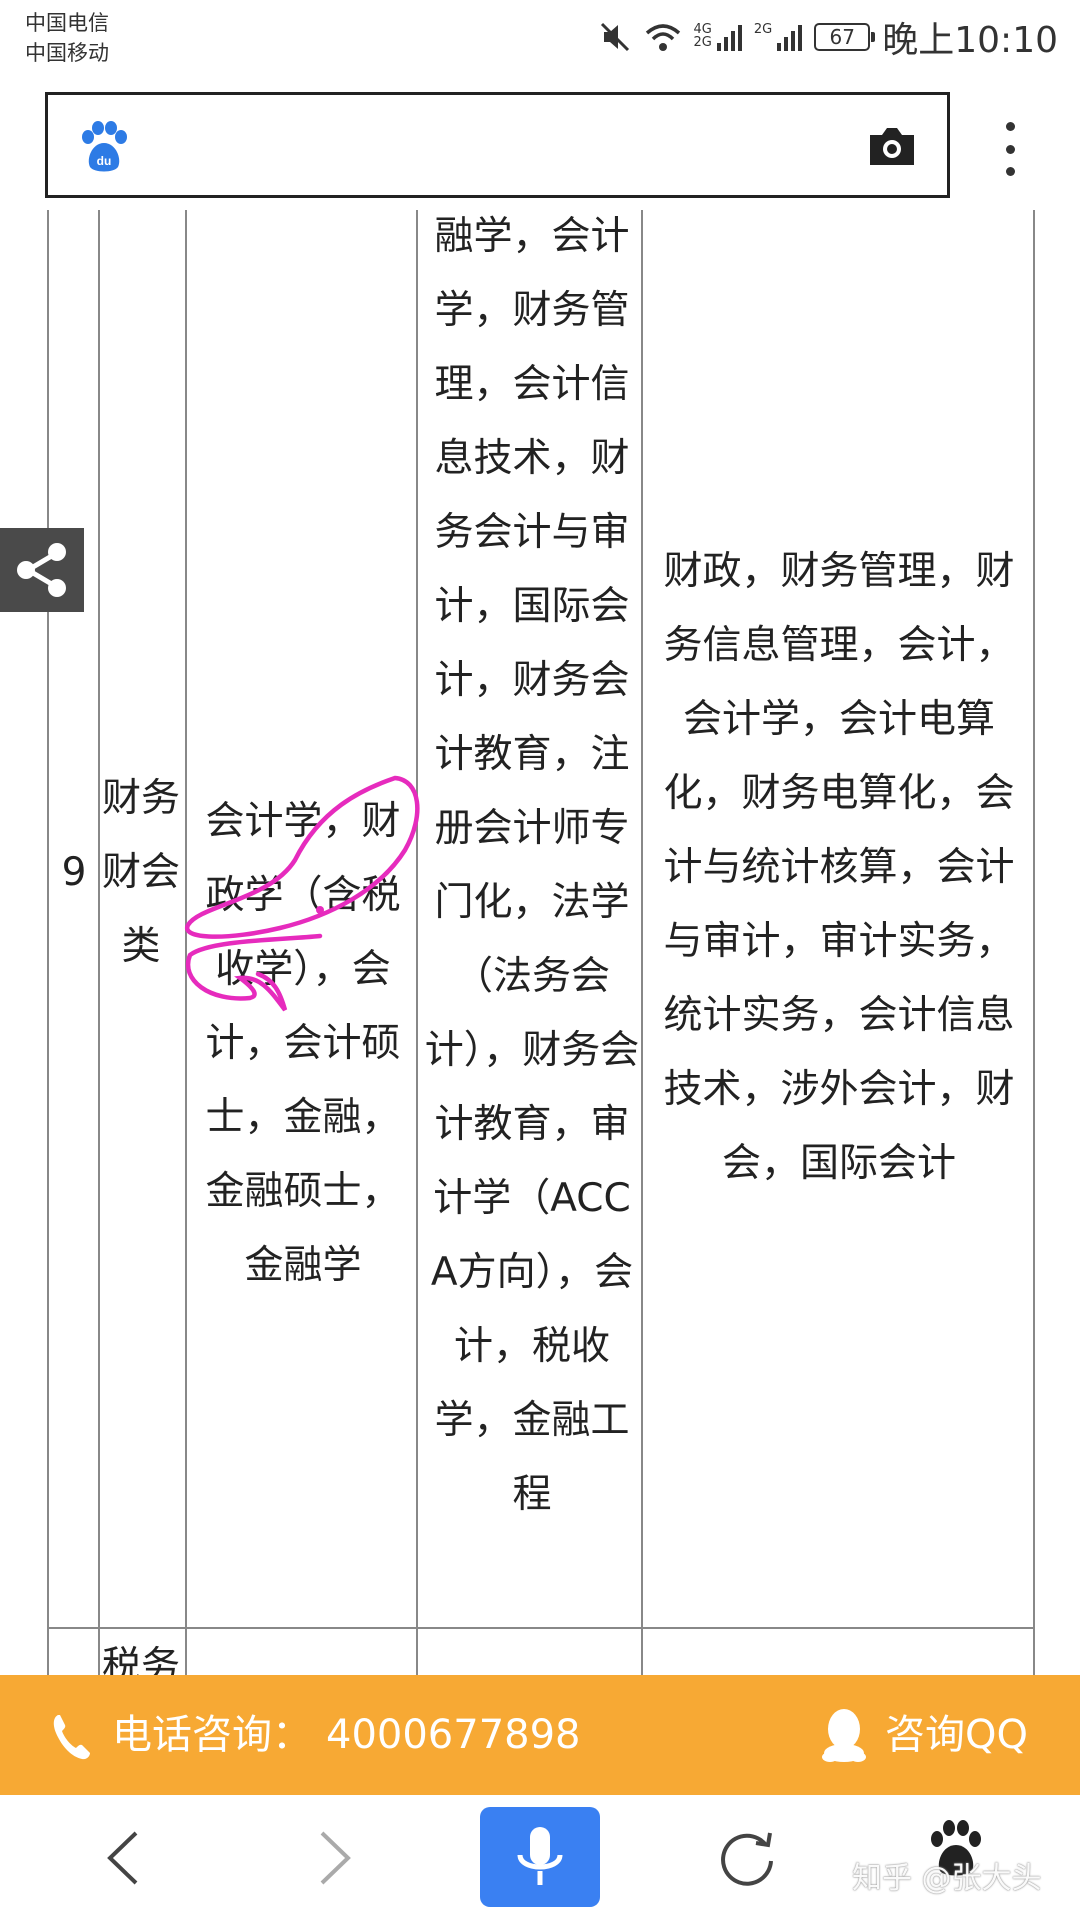 The image size is (1080, 1920). Describe the element at coordinates (747, 1858) in the screenshot. I see `refresh-icon` at that location.